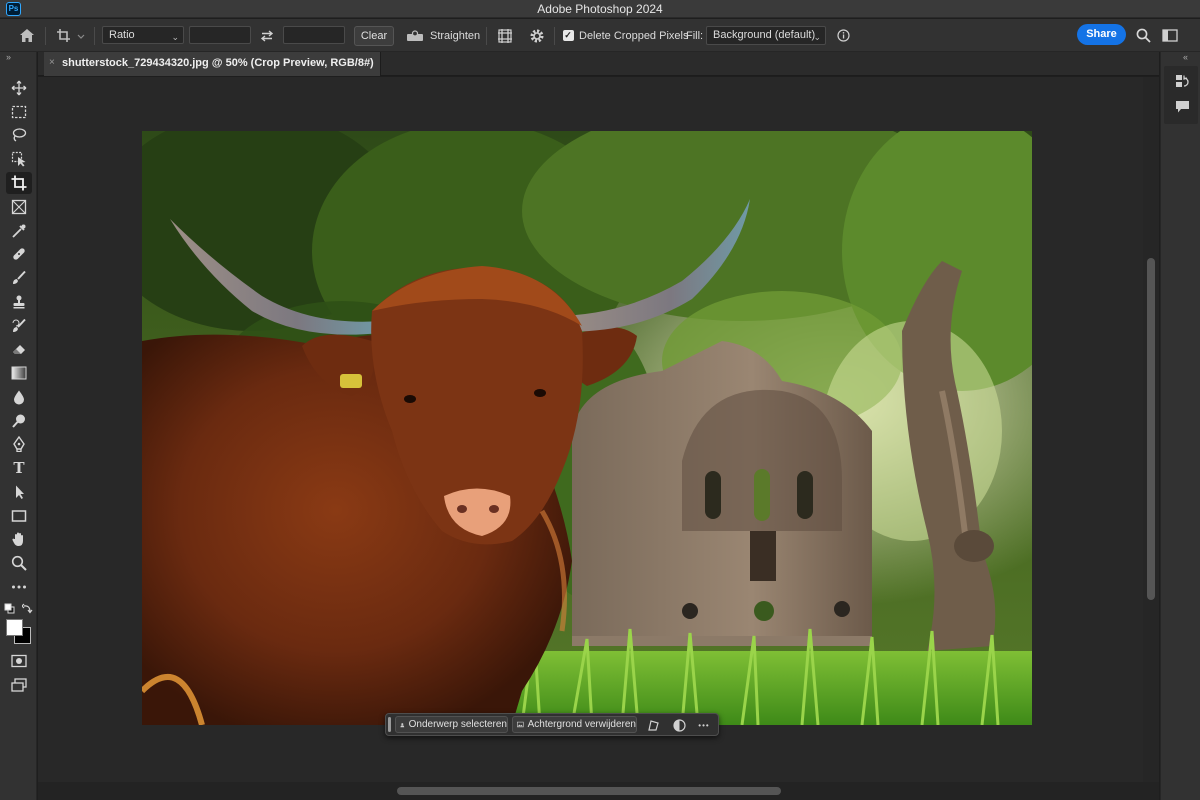 This screenshot has width=1200, height=800. Describe the element at coordinates (653, 725) in the screenshot. I see `transform-icon` at that location.